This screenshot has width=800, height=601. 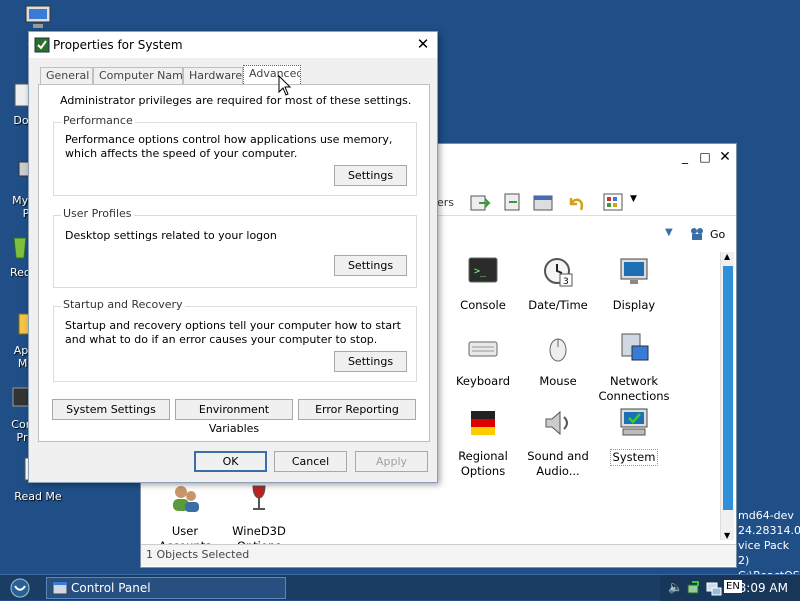 I want to click on clock-icon: 3, so click(x=558, y=272).